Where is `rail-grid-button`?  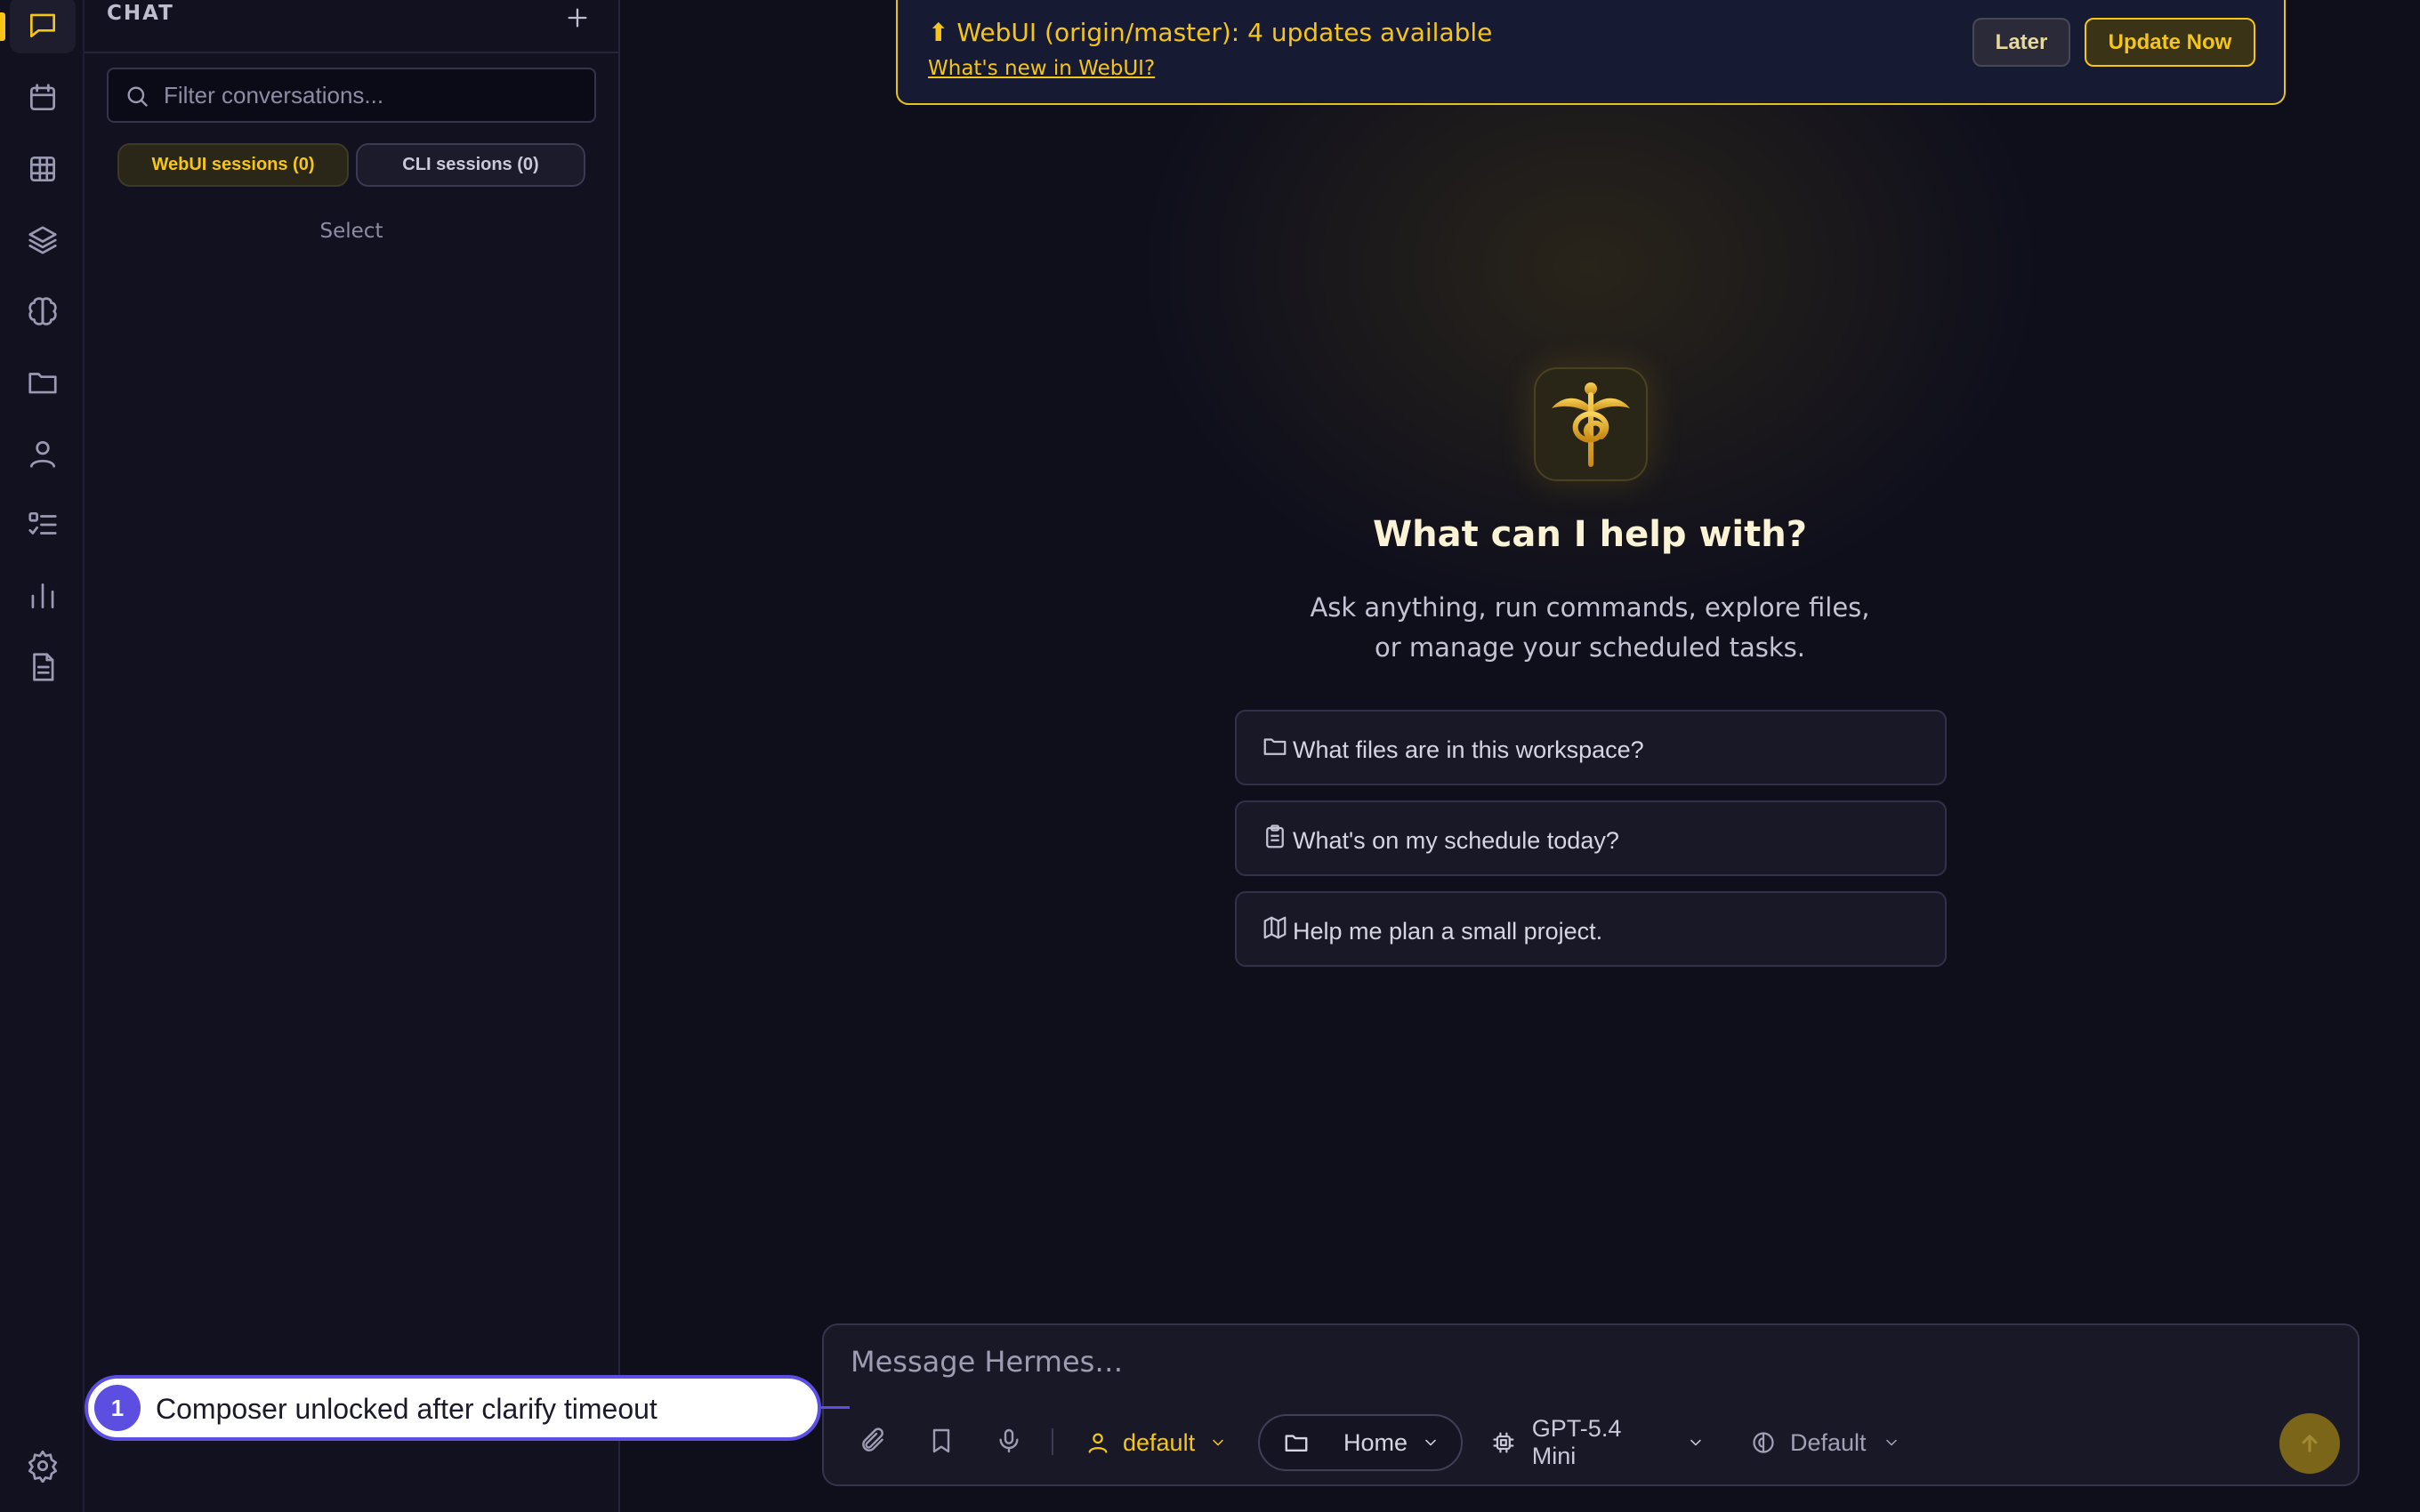 rail-grid-button is located at coordinates (43, 169).